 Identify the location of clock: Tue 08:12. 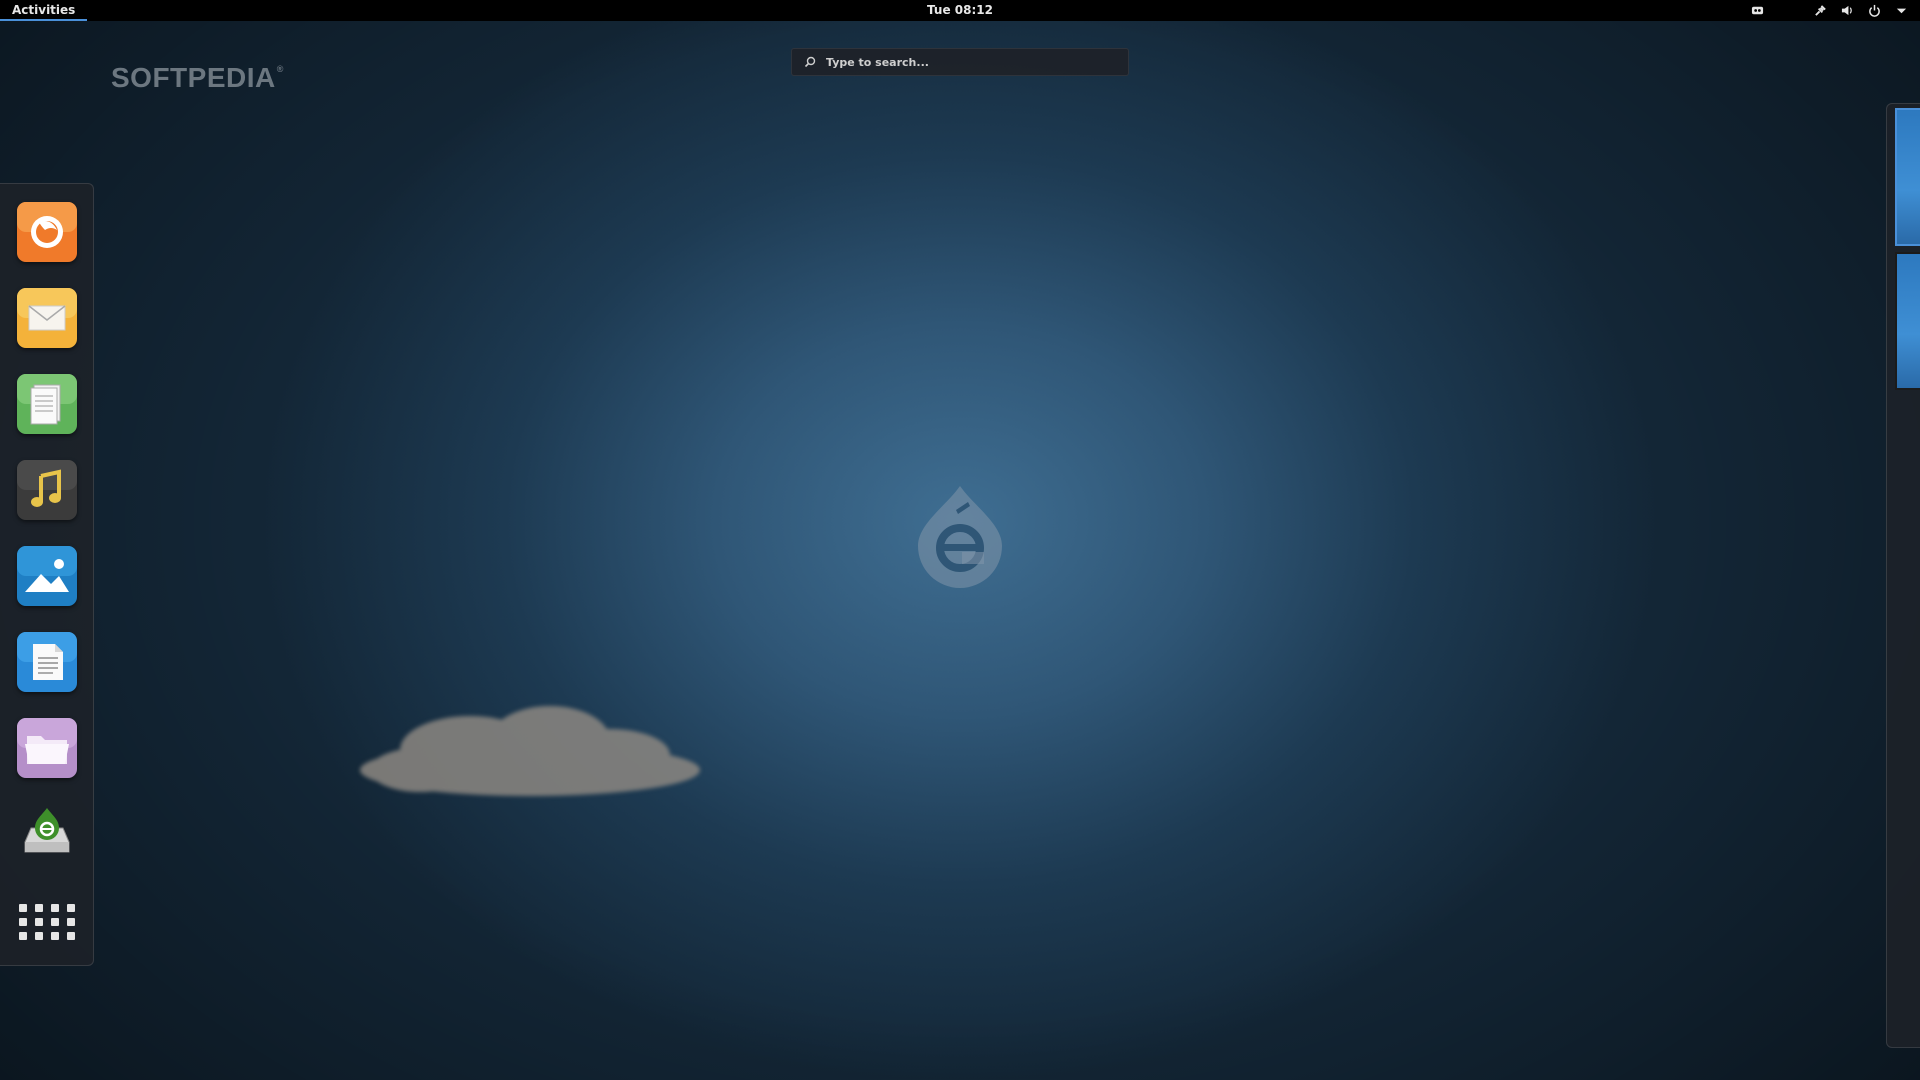
(960, 10).